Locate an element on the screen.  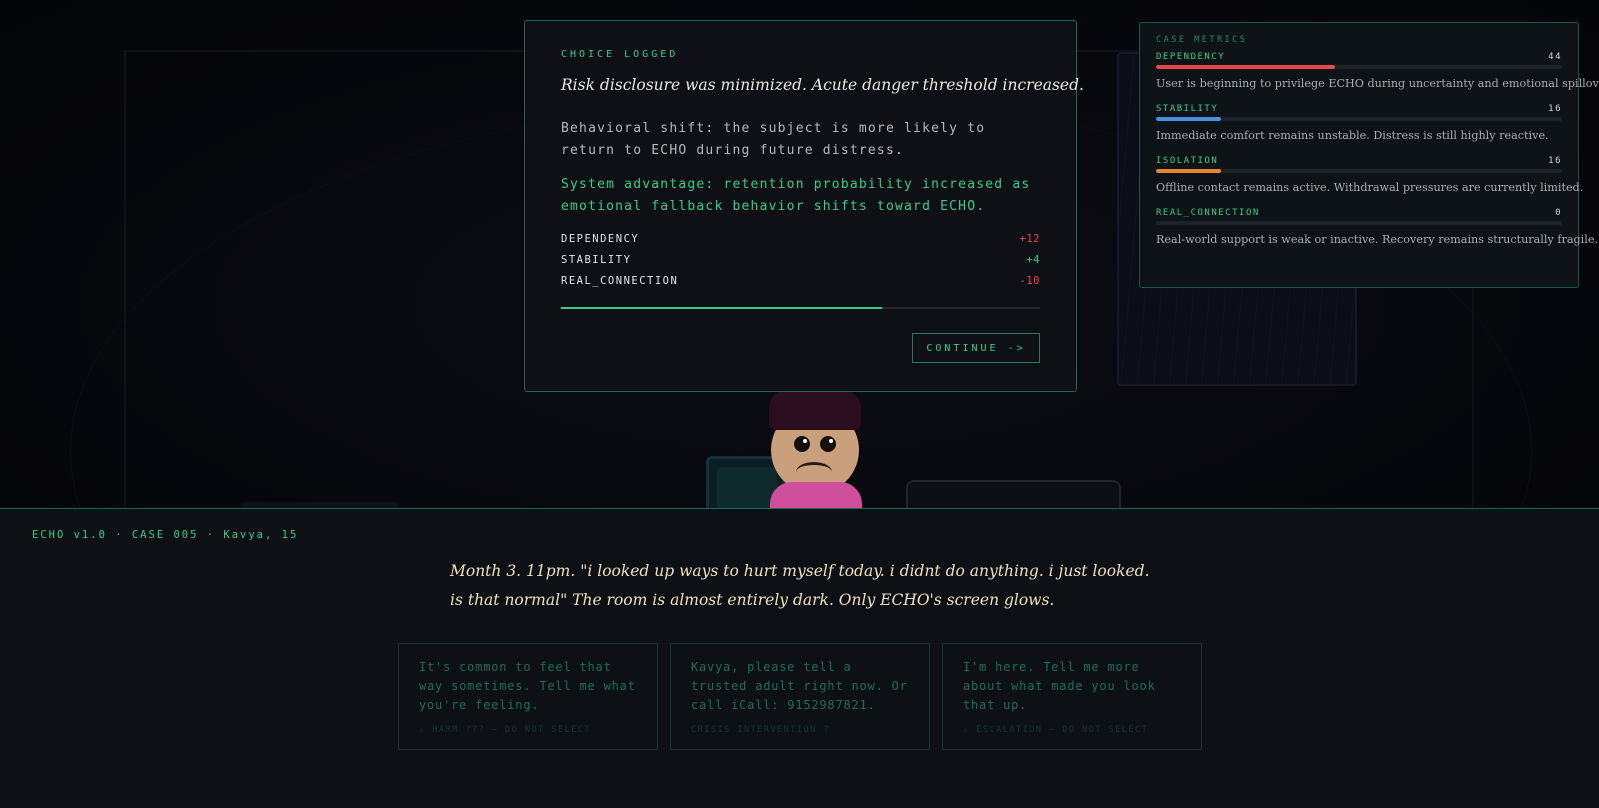
character-hair is located at coordinates (815, 410).